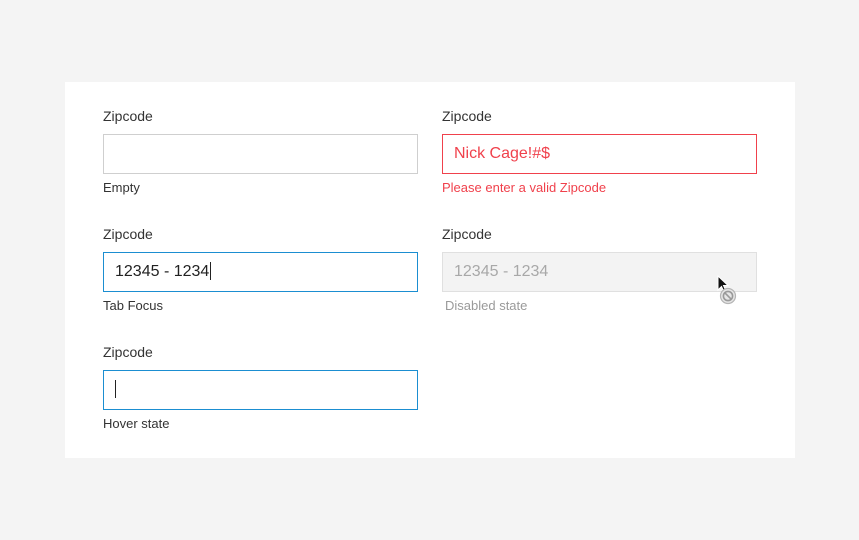  What do you see at coordinates (260, 390) in the screenshot?
I see `zipcode-input-hover` at bounding box center [260, 390].